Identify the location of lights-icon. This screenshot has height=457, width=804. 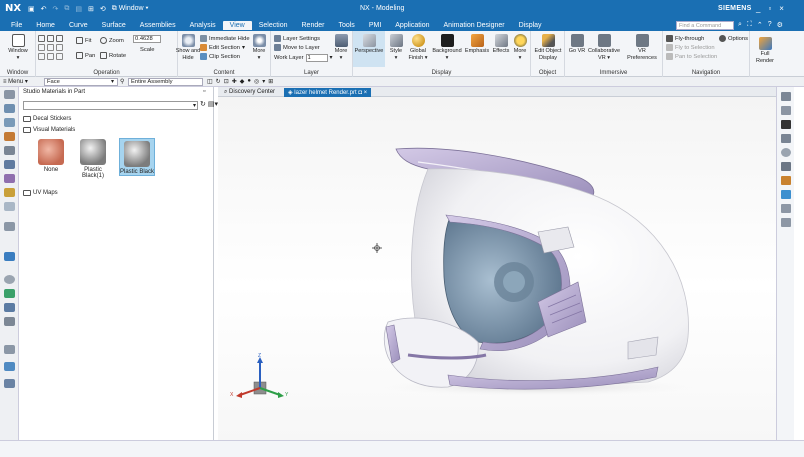
(786, 166).